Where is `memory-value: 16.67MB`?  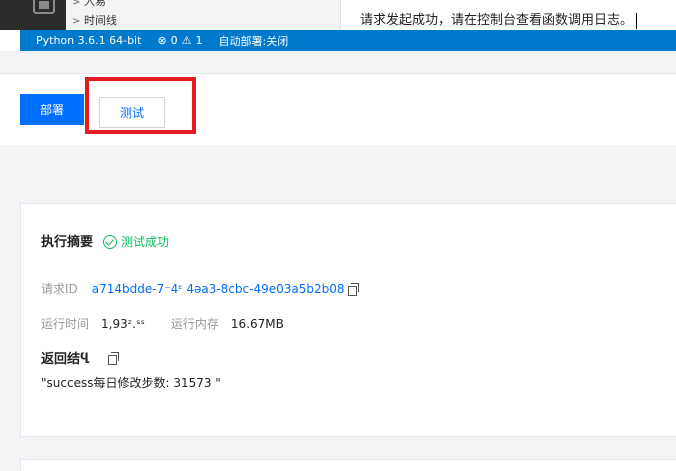
memory-value: 16.67MB is located at coordinates (257, 323).